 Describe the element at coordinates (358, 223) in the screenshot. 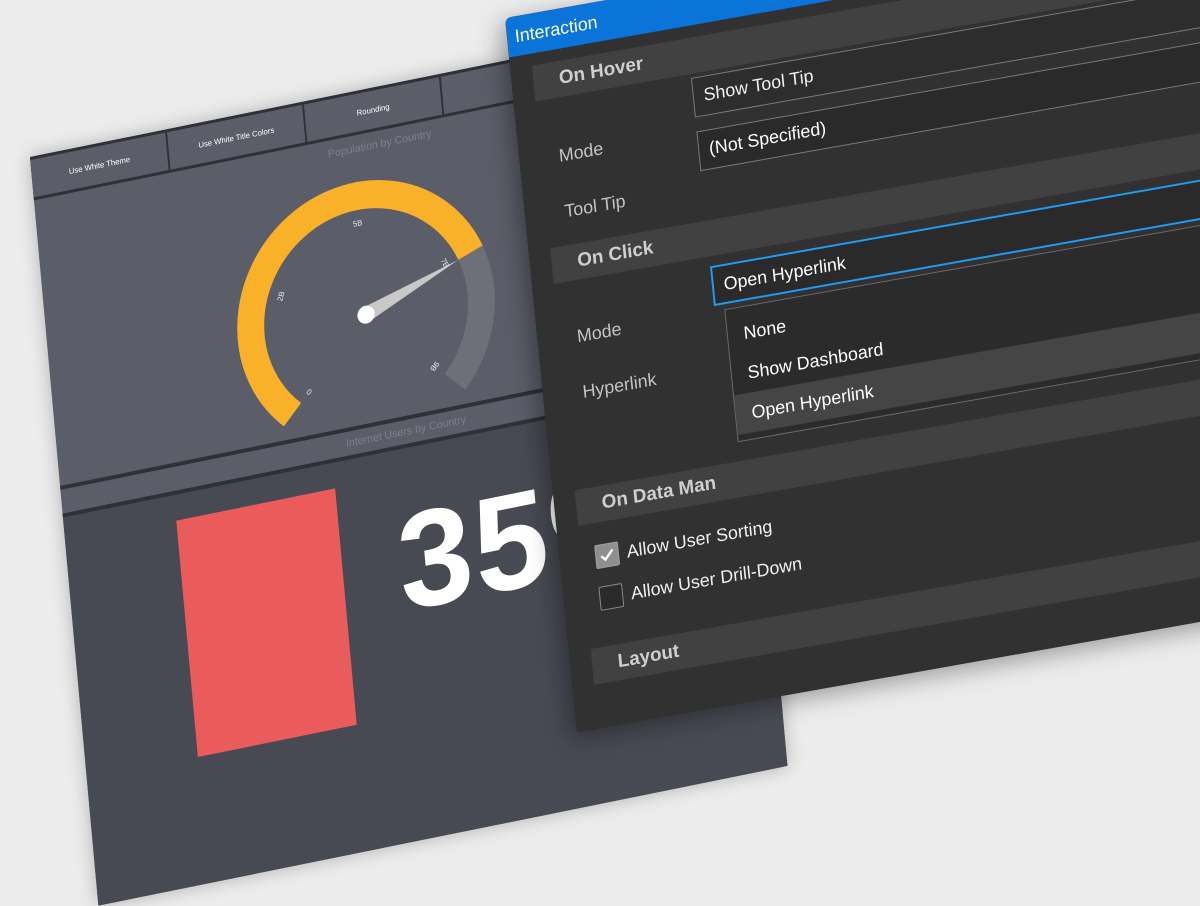

I see `gauge-tick-label: 5B` at that location.